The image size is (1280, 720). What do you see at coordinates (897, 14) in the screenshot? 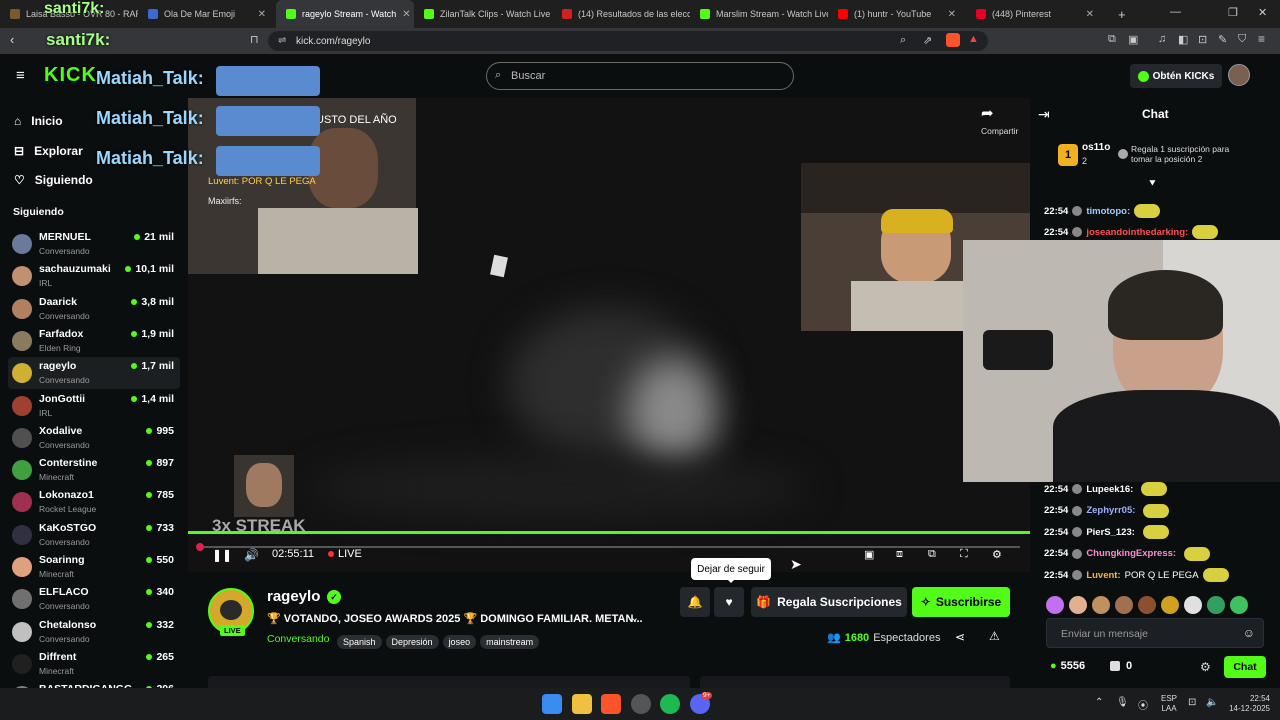
I see `browser-tab: (1) huntr - YouTube ✕` at bounding box center [897, 14].